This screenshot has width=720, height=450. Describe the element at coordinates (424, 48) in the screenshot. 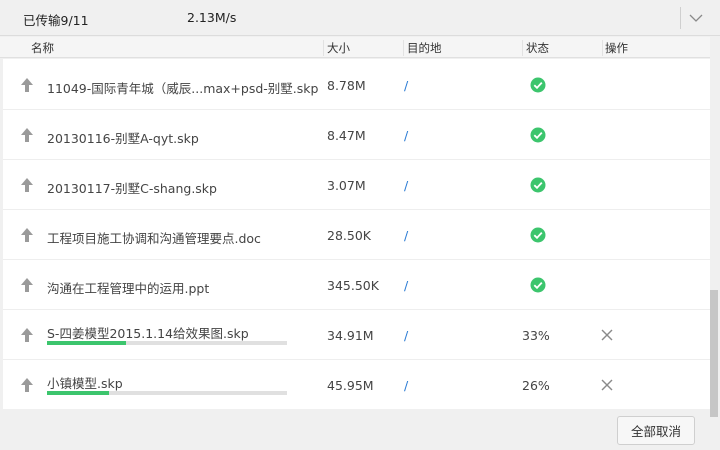

I see `column-destination: 目的地` at that location.